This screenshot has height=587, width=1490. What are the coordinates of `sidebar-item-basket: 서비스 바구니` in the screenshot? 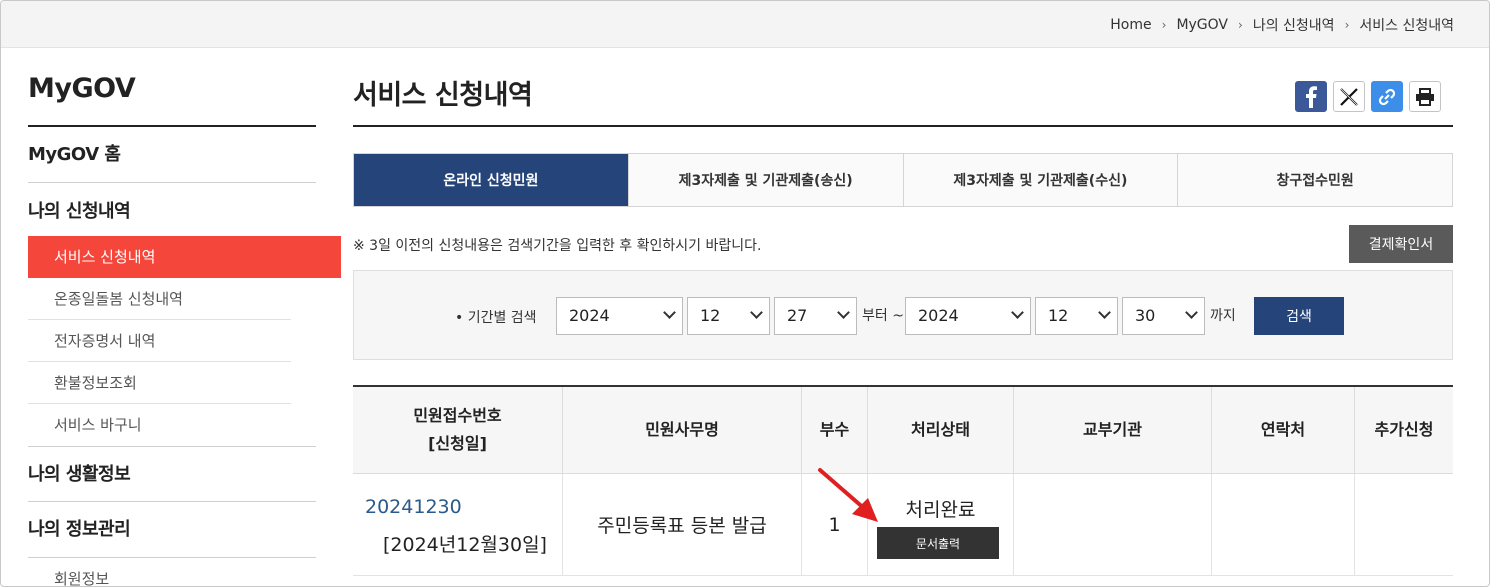 It's located at (159, 425).